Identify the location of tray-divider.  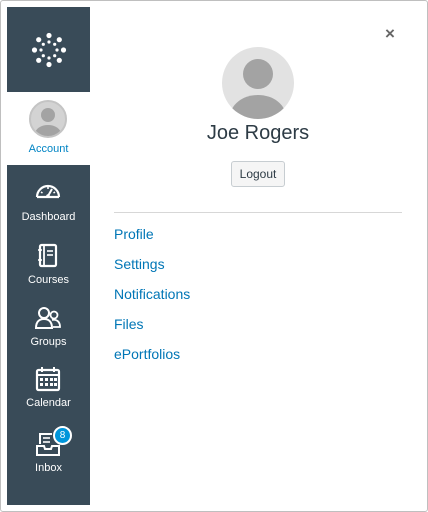
(258, 212).